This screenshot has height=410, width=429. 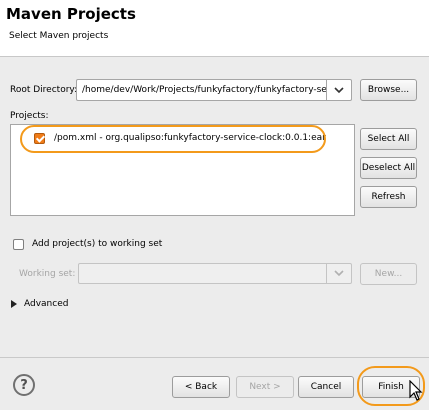 What do you see at coordinates (29, 116) in the screenshot?
I see `projects-label: Projects:` at bounding box center [29, 116].